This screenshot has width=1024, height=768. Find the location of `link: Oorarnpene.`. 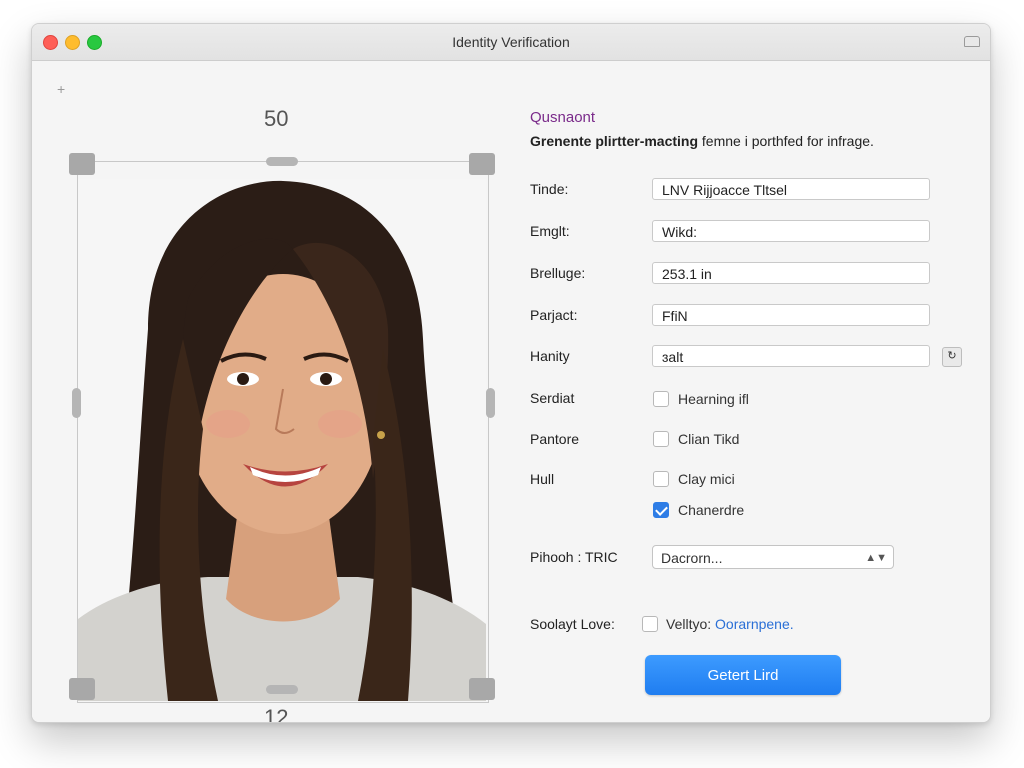

link: Oorarnpene. is located at coordinates (754, 624).